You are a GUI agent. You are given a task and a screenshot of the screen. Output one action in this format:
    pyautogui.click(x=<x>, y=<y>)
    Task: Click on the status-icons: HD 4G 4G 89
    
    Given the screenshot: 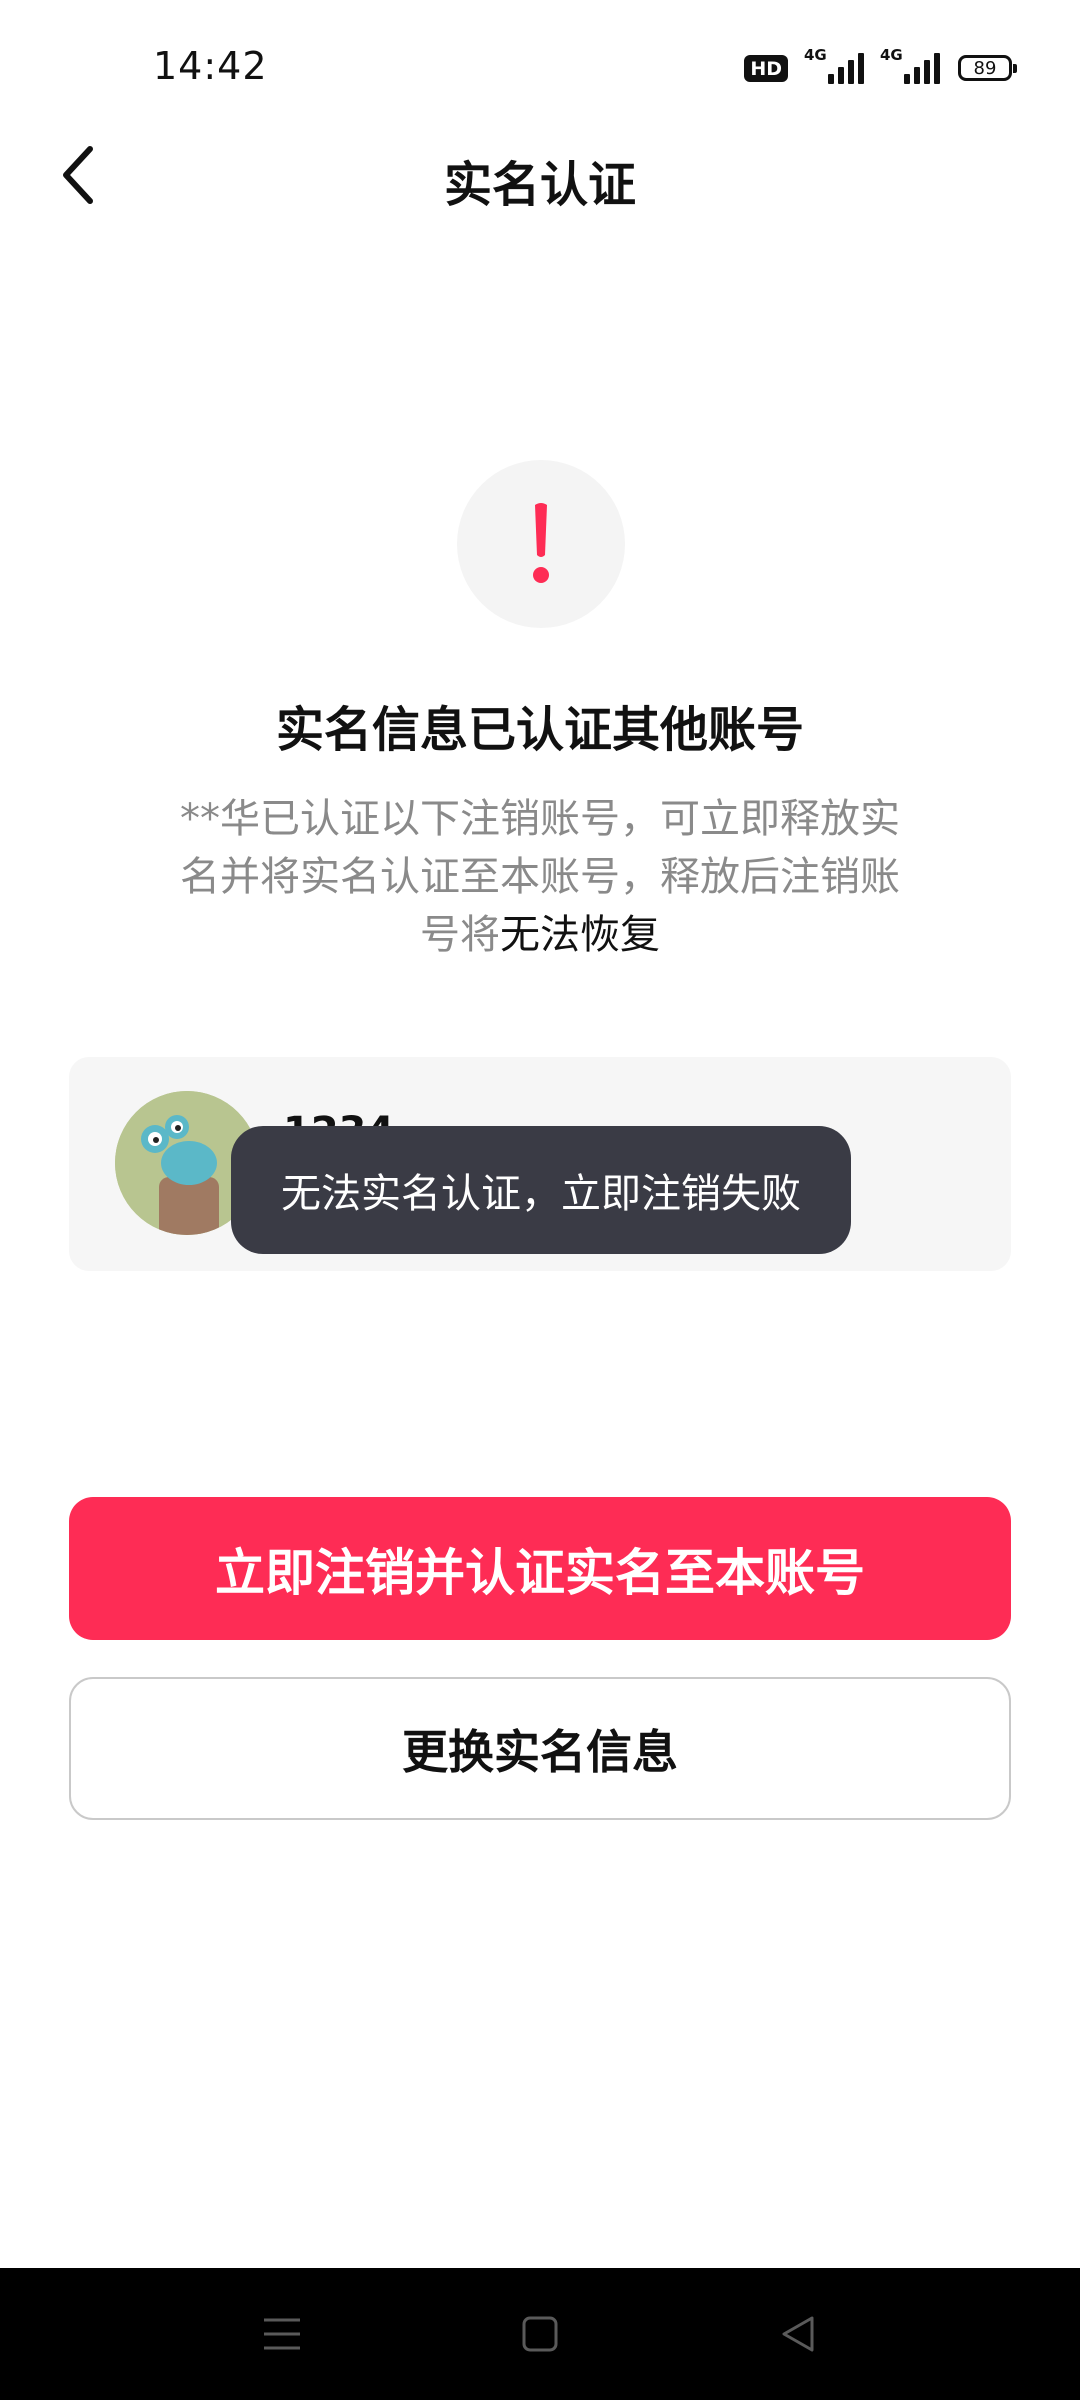 What is the action you would take?
    pyautogui.click(x=880, y=67)
    